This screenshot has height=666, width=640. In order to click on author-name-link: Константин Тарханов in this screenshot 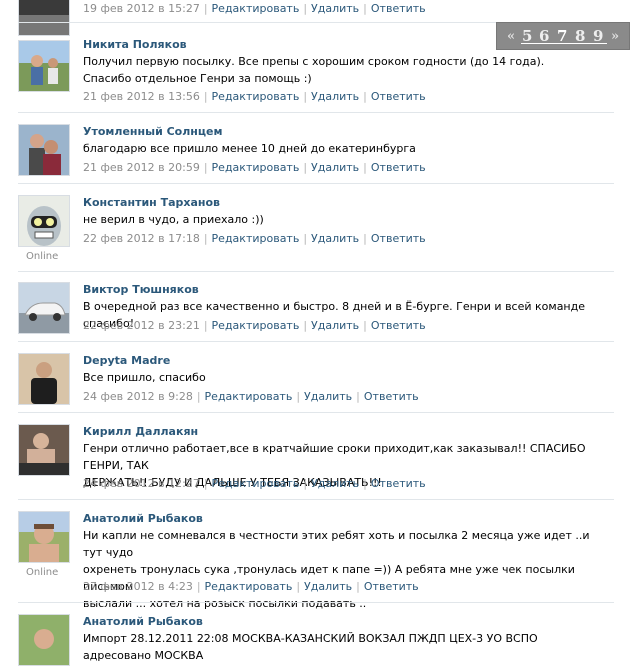, I will do `click(151, 202)`.